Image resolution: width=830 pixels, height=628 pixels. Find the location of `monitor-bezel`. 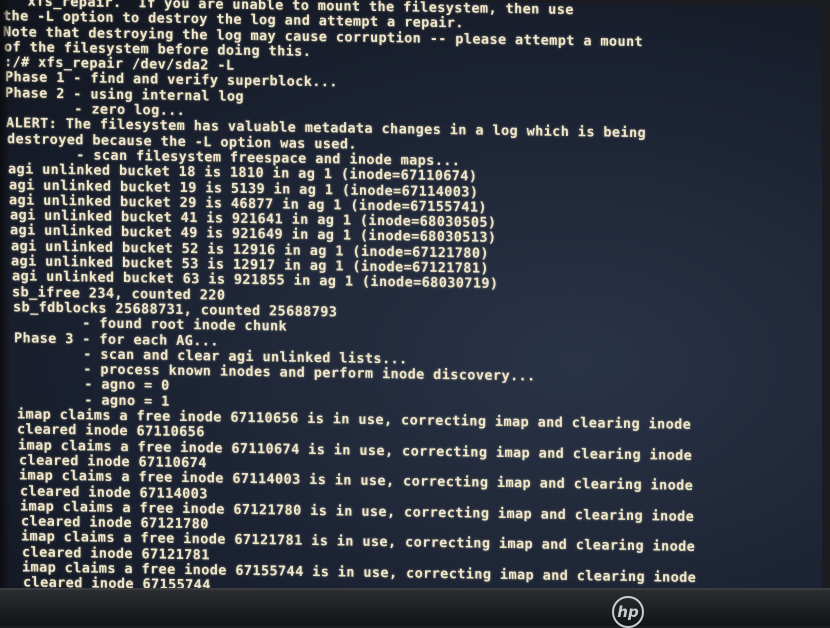

monitor-bezel is located at coordinates (415, 607).